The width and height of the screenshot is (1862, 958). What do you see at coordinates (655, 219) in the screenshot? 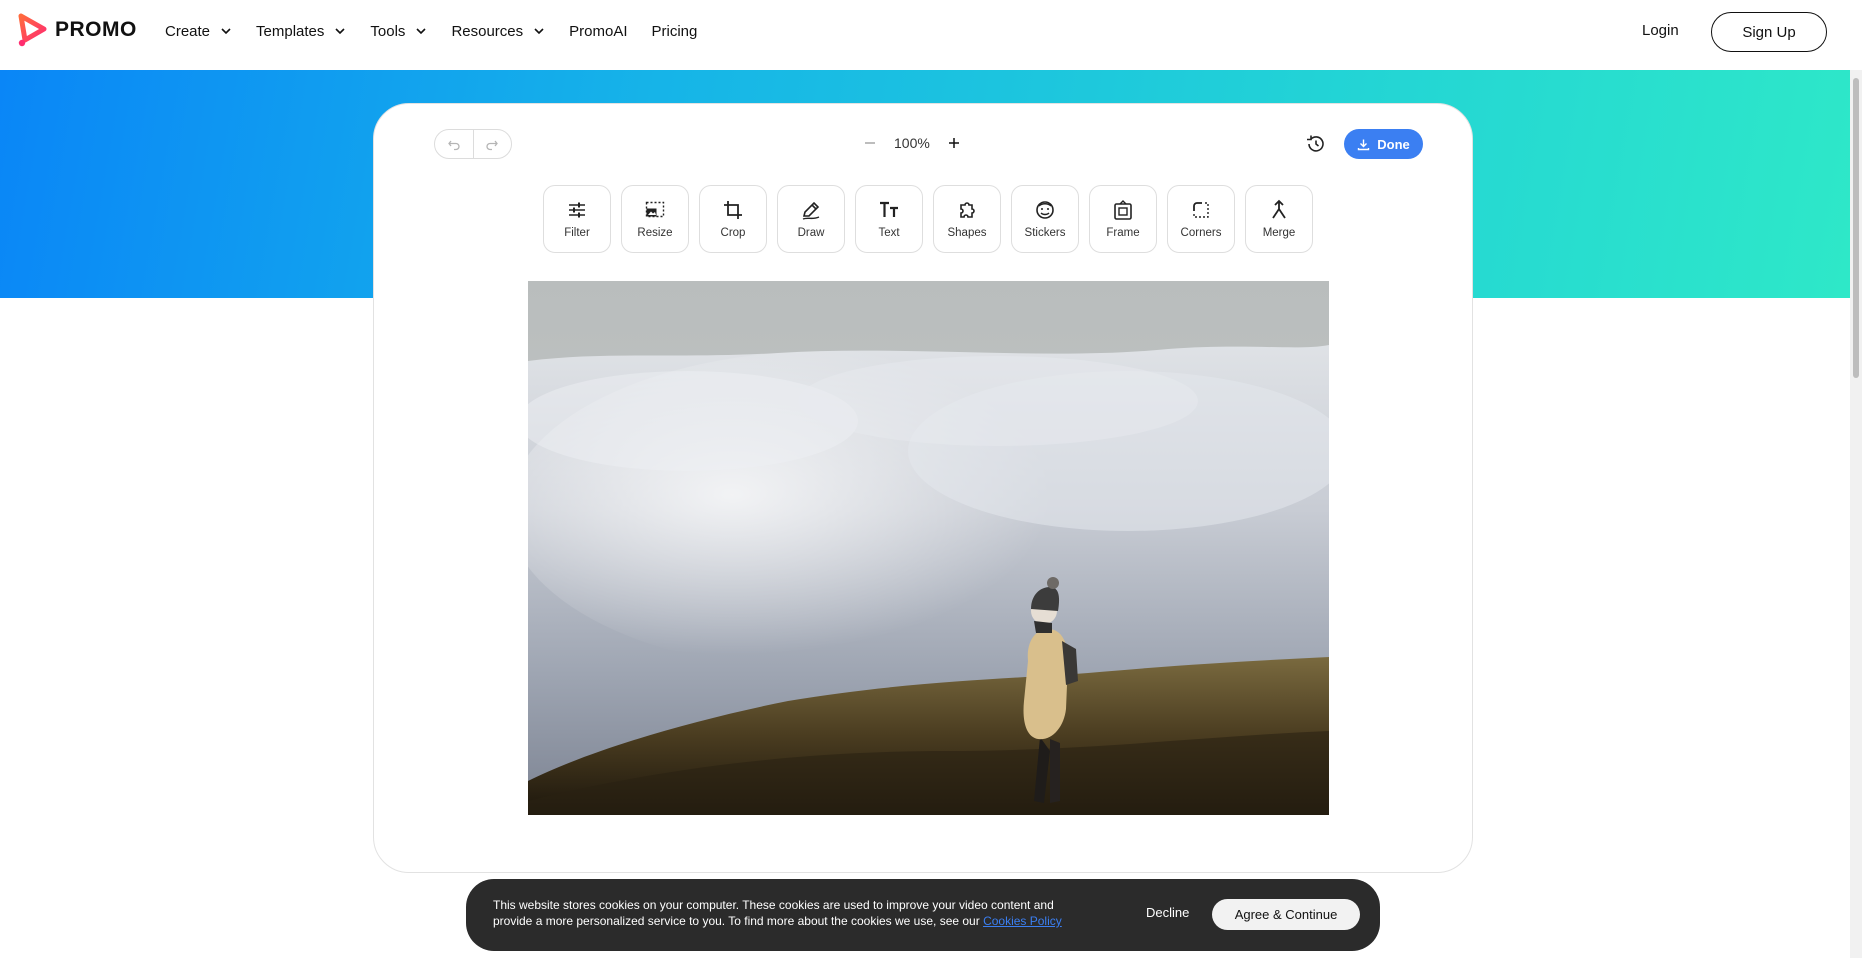
I see `tool-resize: Resize` at bounding box center [655, 219].